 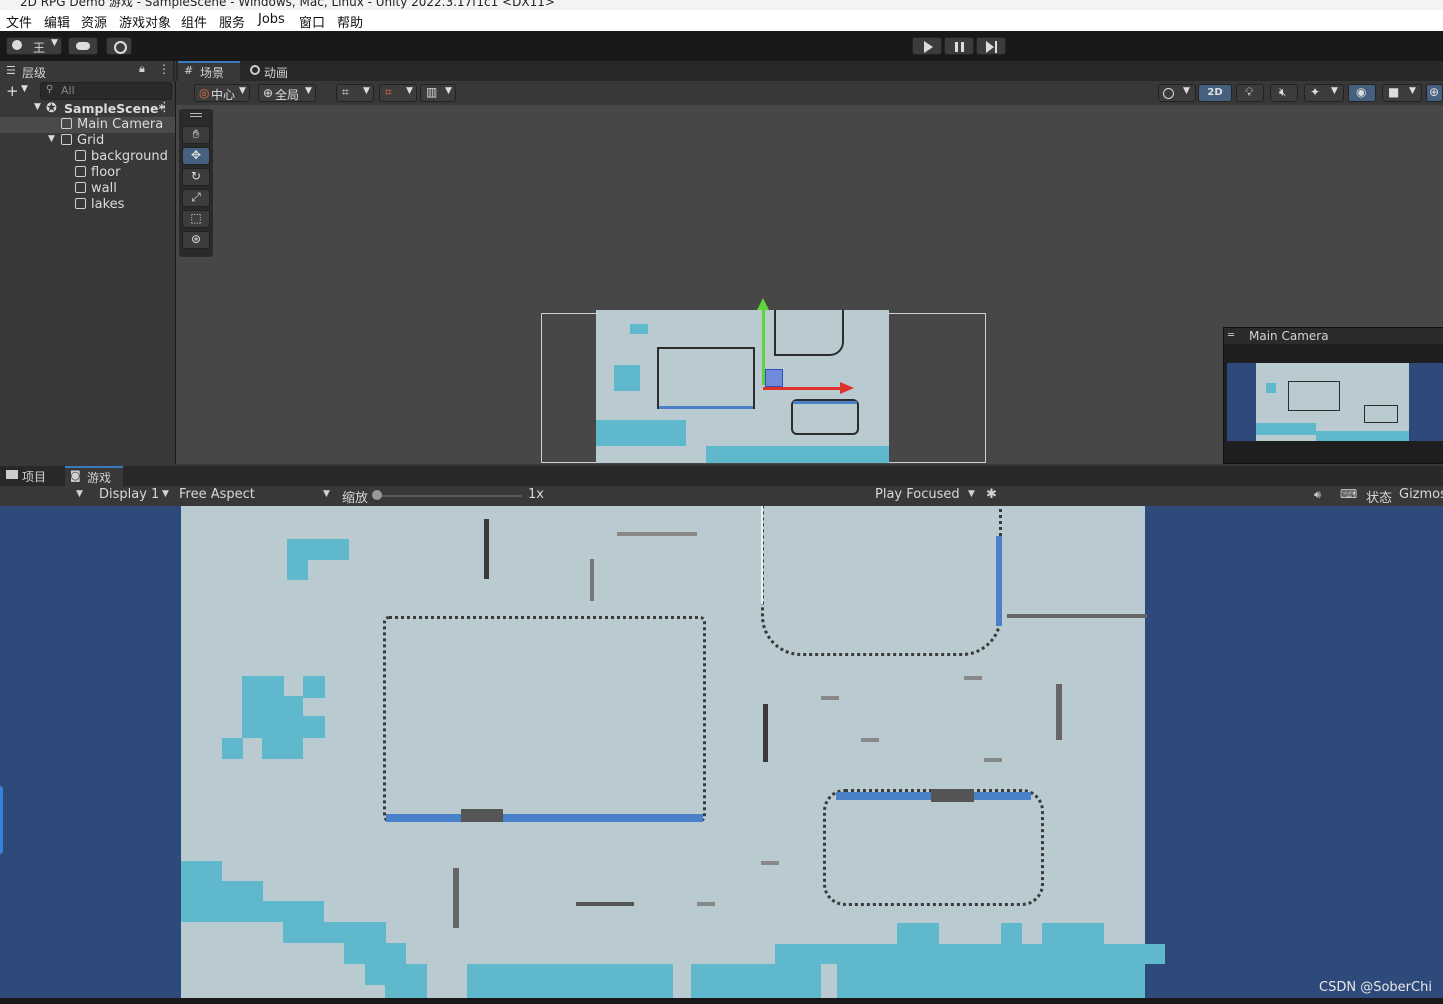 I want to click on camera-settings-dropdown: ■ ▼, so click(x=1402, y=93).